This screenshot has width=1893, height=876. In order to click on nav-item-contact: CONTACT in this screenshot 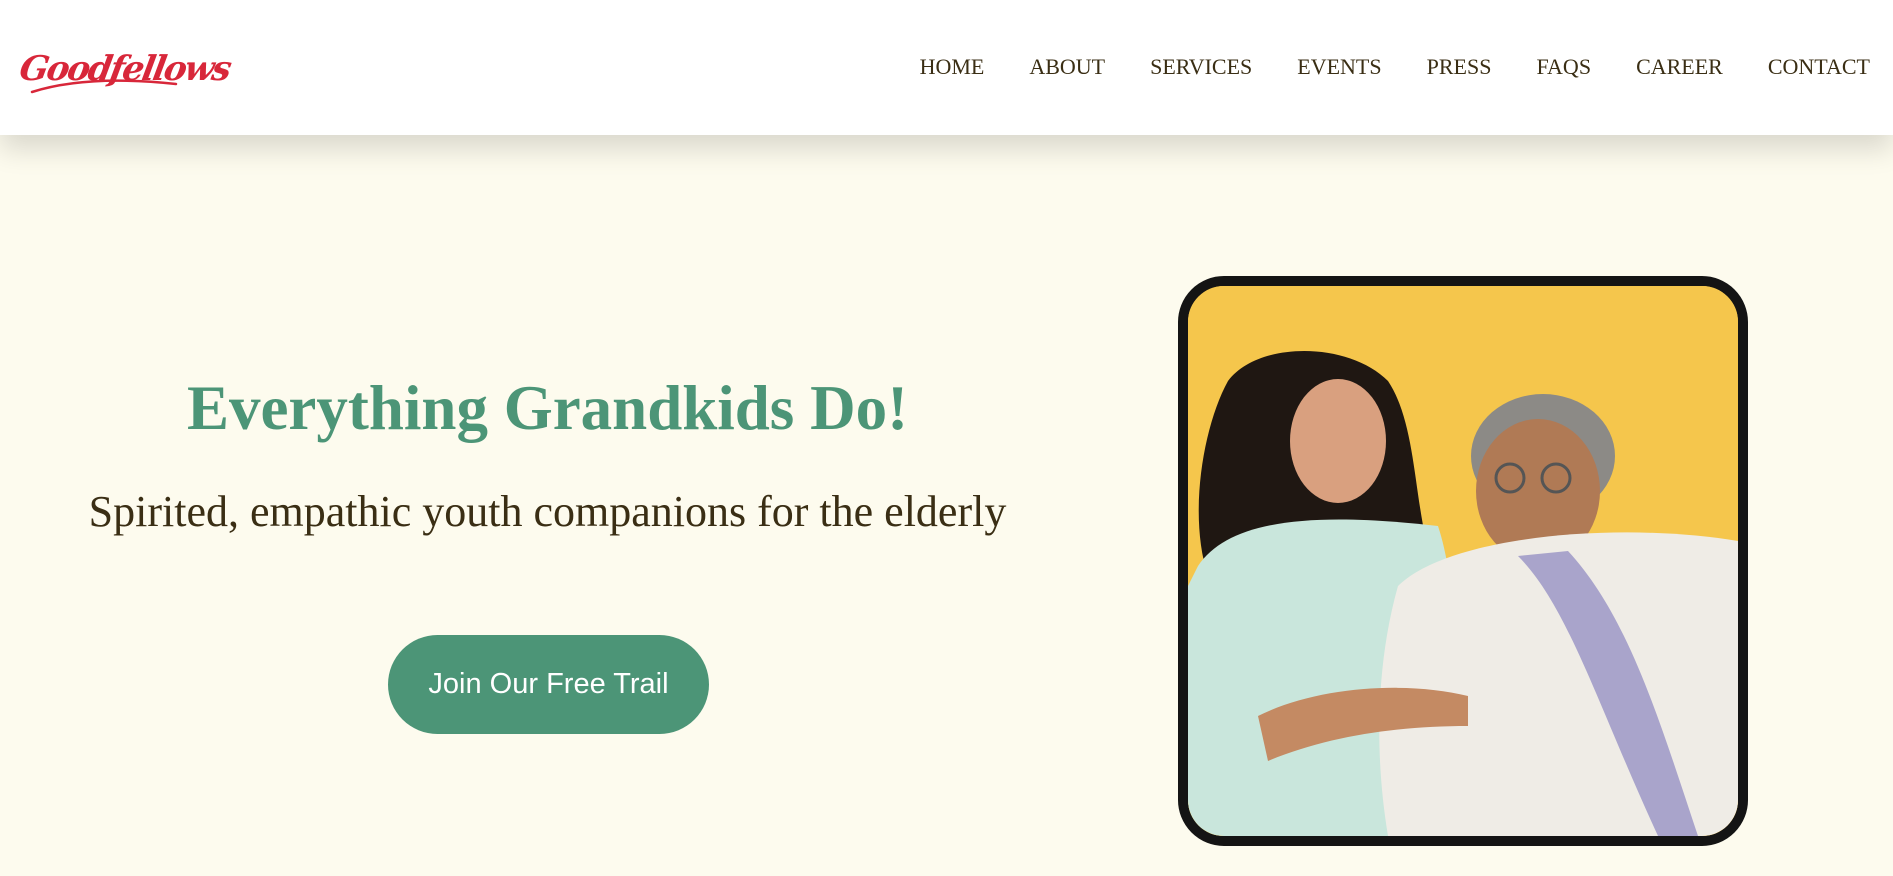, I will do `click(1819, 67)`.